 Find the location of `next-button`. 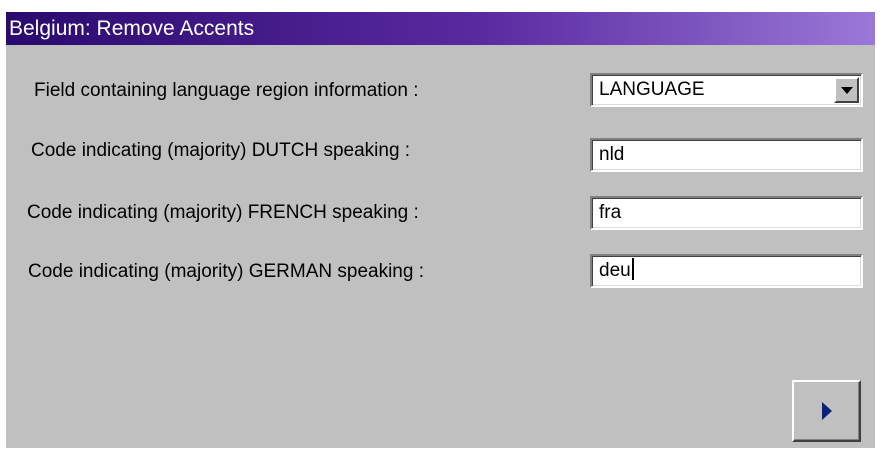

next-button is located at coordinates (826, 411).